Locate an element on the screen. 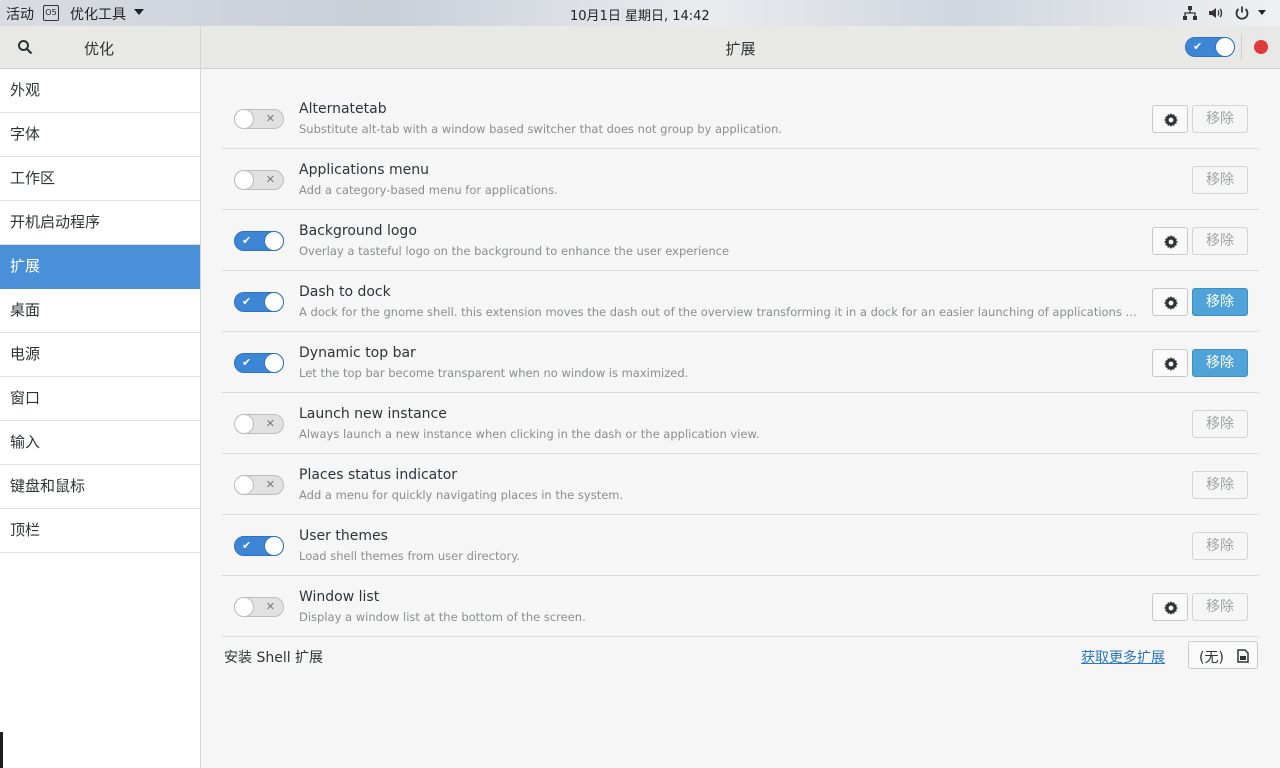 The width and height of the screenshot is (1280, 768). extension-name: Launch new instance is located at coordinates (373, 414).